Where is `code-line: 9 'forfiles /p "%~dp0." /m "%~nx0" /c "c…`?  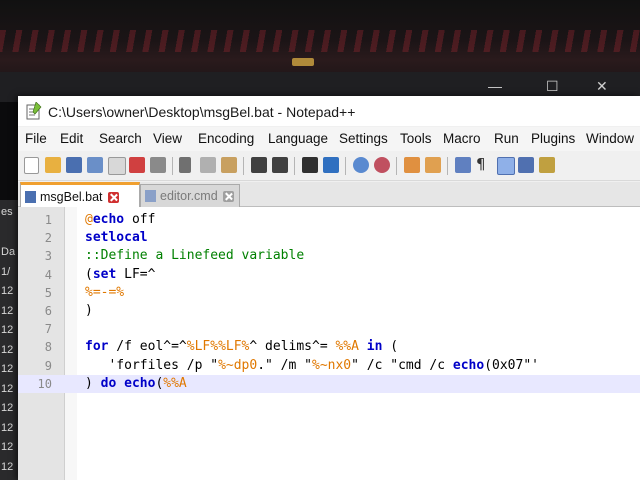 code-line: 9 'forfiles /p "%~dp0." /m "%~nx0" /c "c… is located at coordinates (329, 366).